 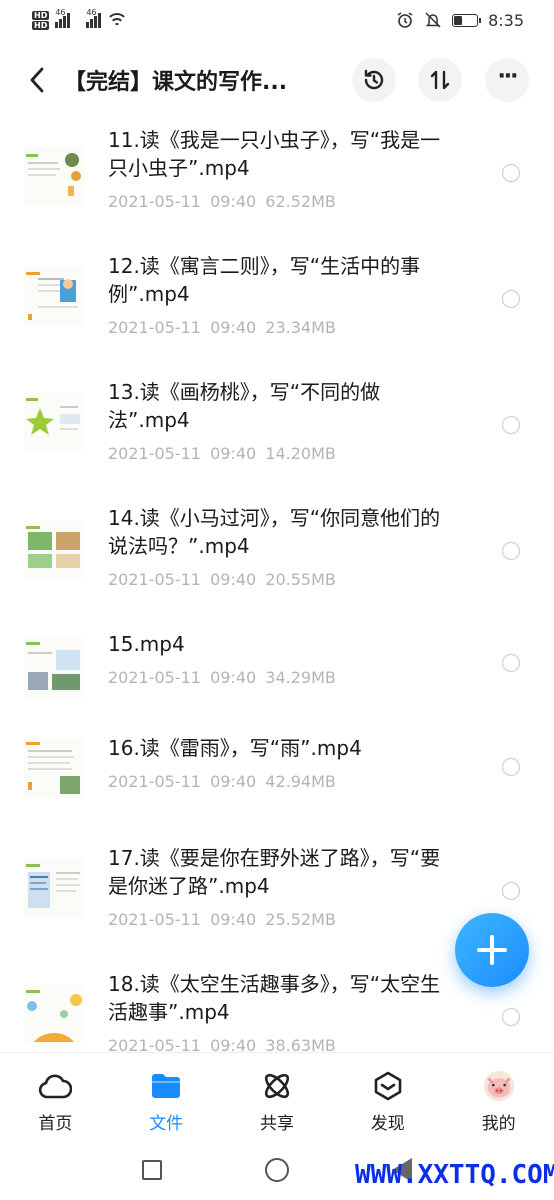 What do you see at coordinates (166, 1124) in the screenshot?
I see `nav-label: 文件` at bounding box center [166, 1124].